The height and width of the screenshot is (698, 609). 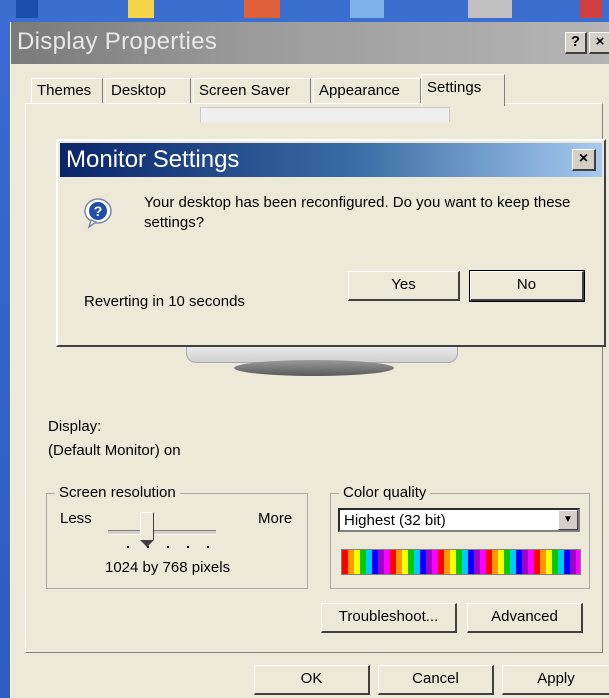 I want to click on help-button: ?, so click(x=576, y=43).